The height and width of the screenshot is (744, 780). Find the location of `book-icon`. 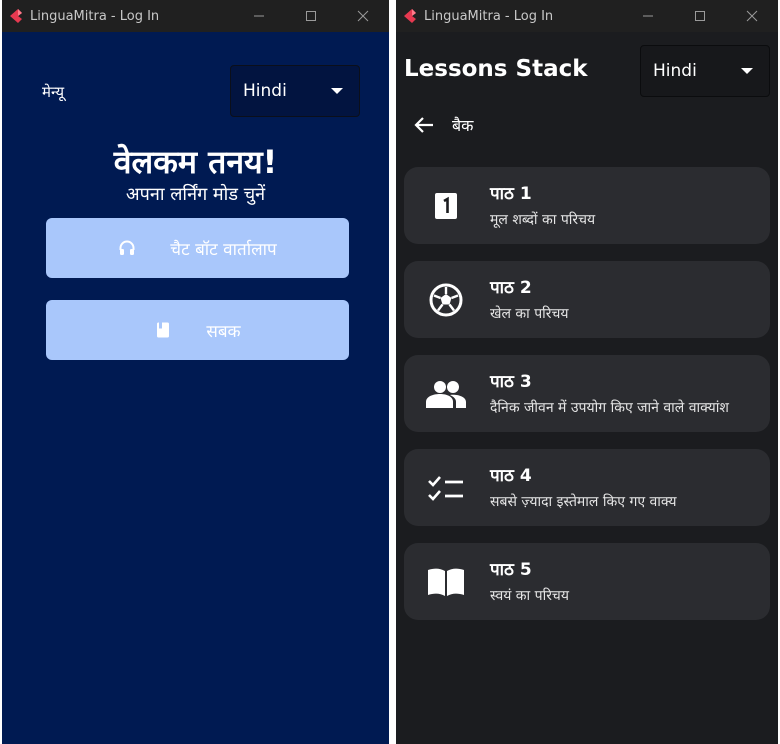

book-icon is located at coordinates (163, 330).